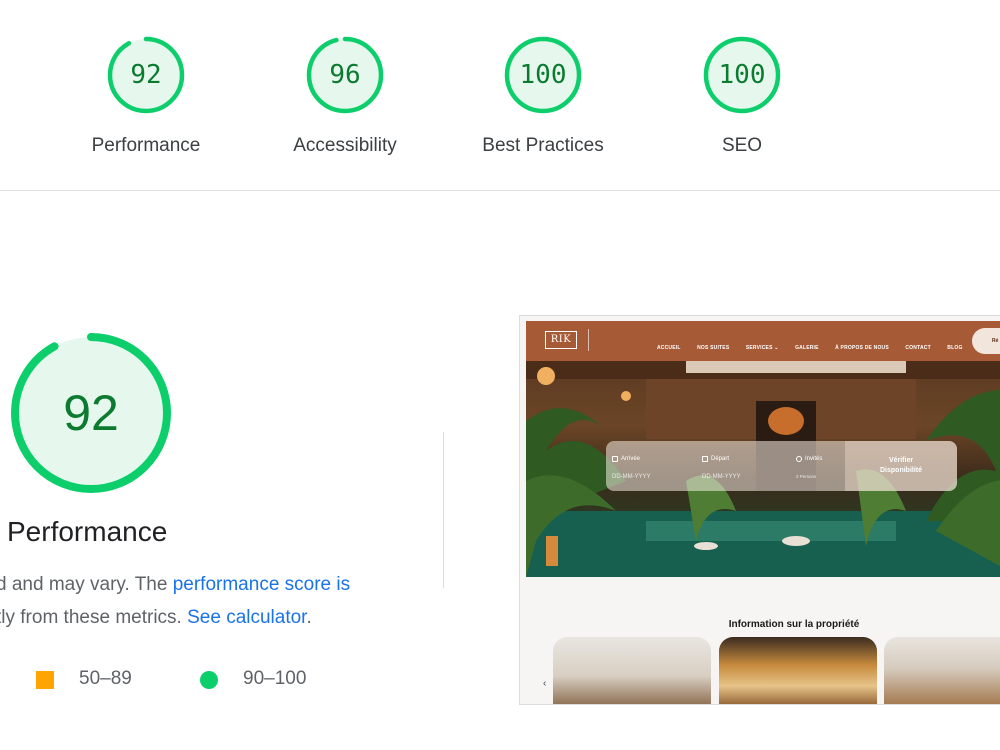 Image resolution: width=1000 pixels, height=750 pixels. Describe the element at coordinates (631, 458) in the screenshot. I see `arrival-label: Arrivée` at that location.